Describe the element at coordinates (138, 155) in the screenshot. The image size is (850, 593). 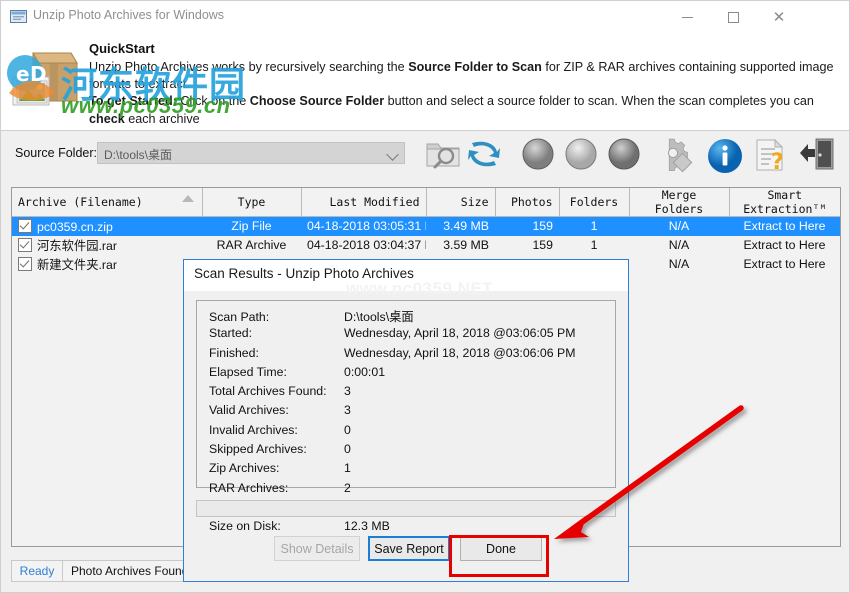
I see `source-folder-value: D:\tools\桌面` at that location.